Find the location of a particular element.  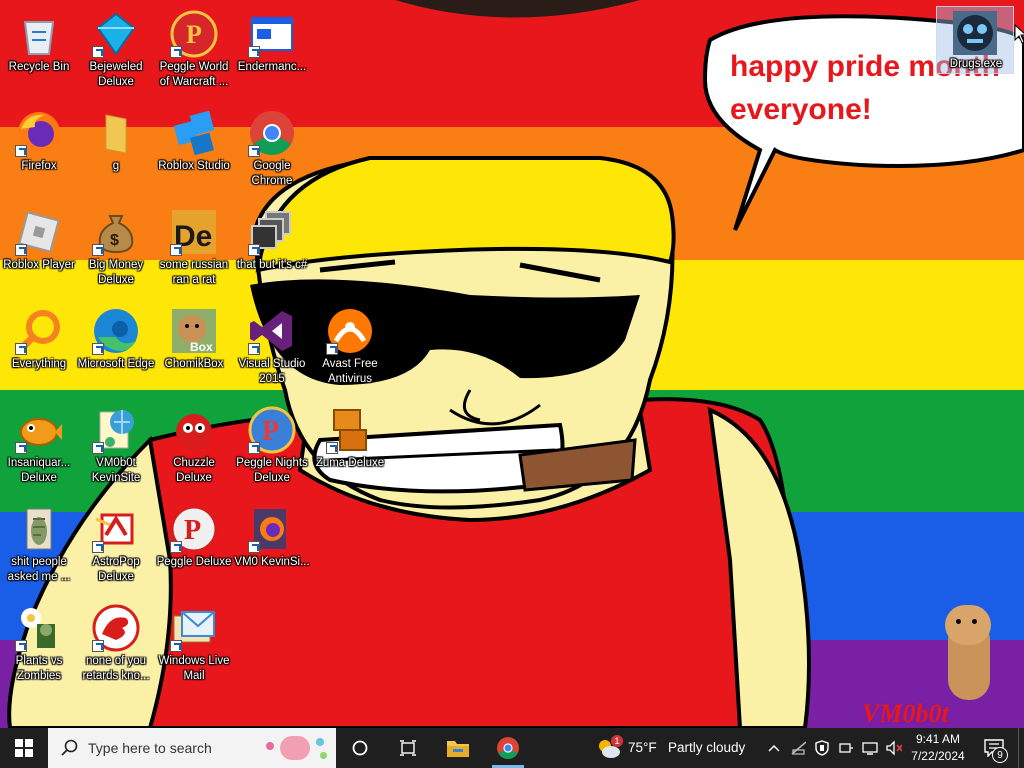

stack-windows-icon is located at coordinates (272, 232).